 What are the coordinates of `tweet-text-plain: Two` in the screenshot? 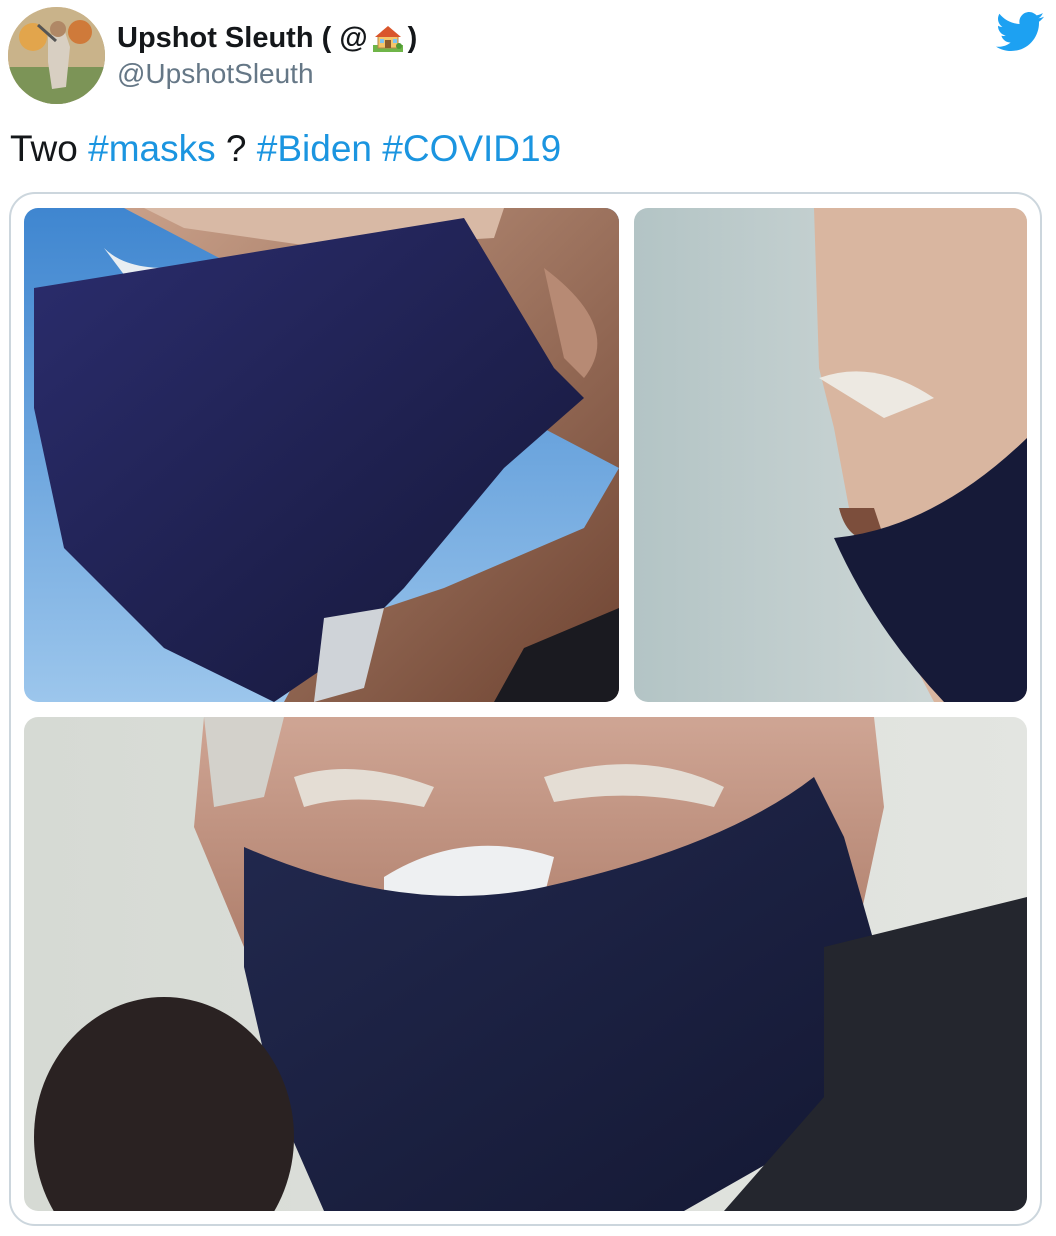 It's located at (49, 148).